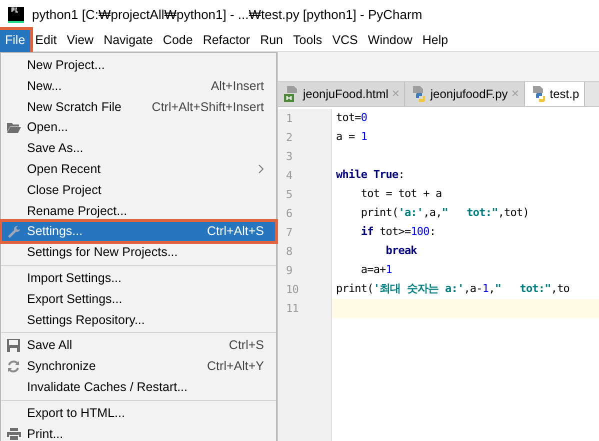 The width and height of the screenshot is (599, 441). Describe the element at coordinates (452, 289) in the screenshot. I see `code-line: print('최대 숫자는 a:',a-1," tot:",to` at that location.